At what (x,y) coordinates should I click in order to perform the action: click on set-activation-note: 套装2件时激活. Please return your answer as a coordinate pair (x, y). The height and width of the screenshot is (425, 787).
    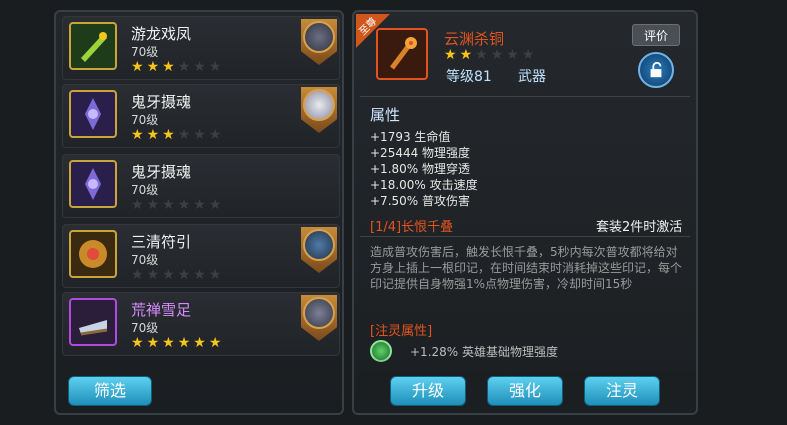
    Looking at the image, I should click on (639, 227).